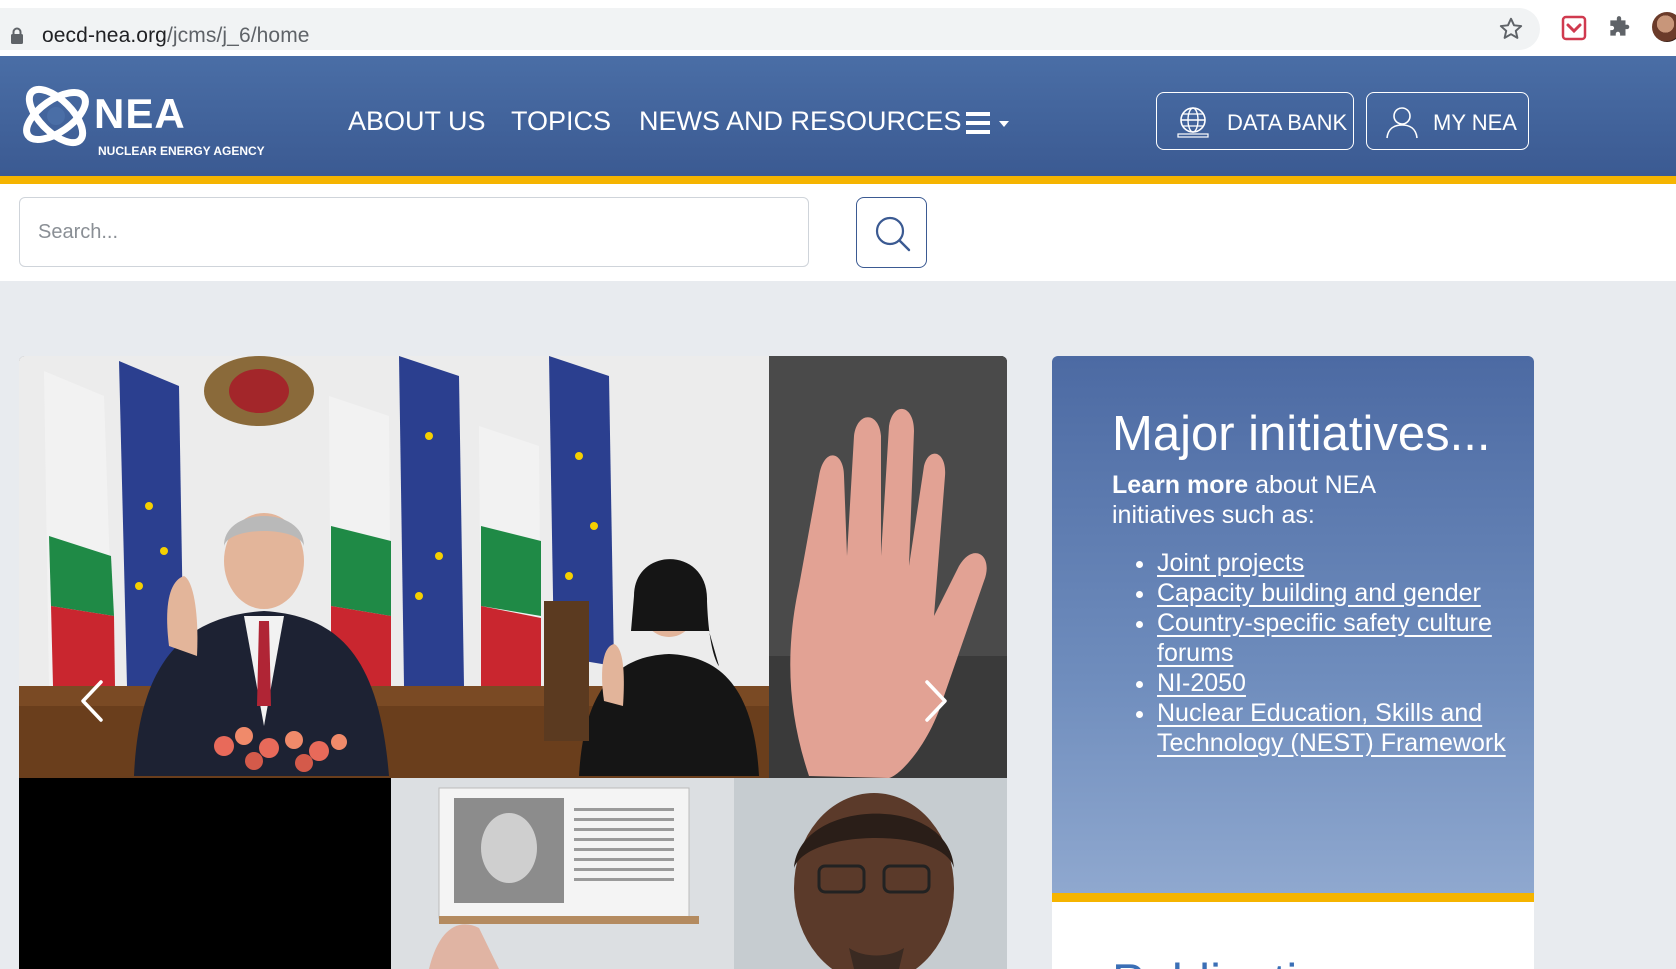 This screenshot has width=1676, height=969. I want to click on browser-toolbar: oecd-nea.org/jcms/j_6/home, so click(838, 28).